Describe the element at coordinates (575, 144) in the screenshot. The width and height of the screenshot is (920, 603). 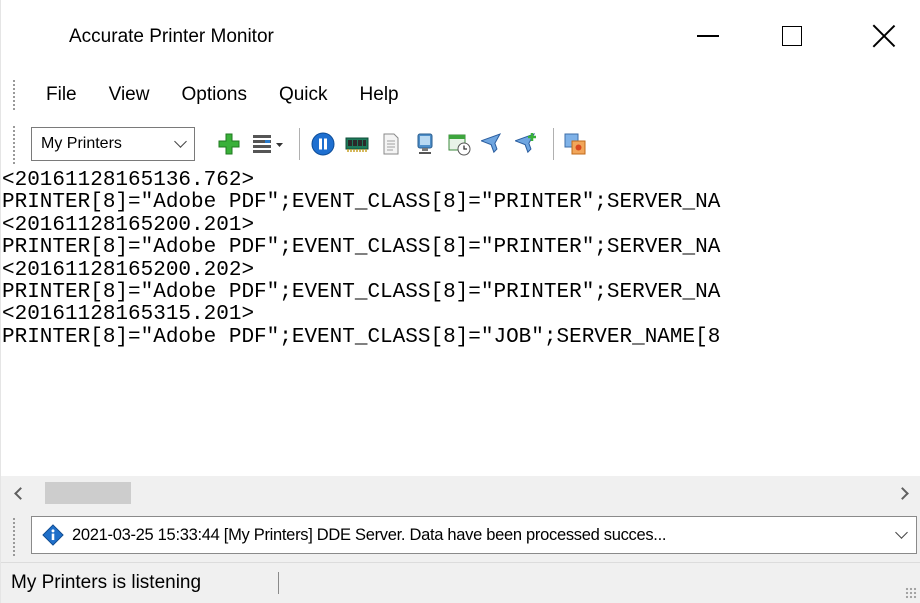
I see `export-icon` at that location.